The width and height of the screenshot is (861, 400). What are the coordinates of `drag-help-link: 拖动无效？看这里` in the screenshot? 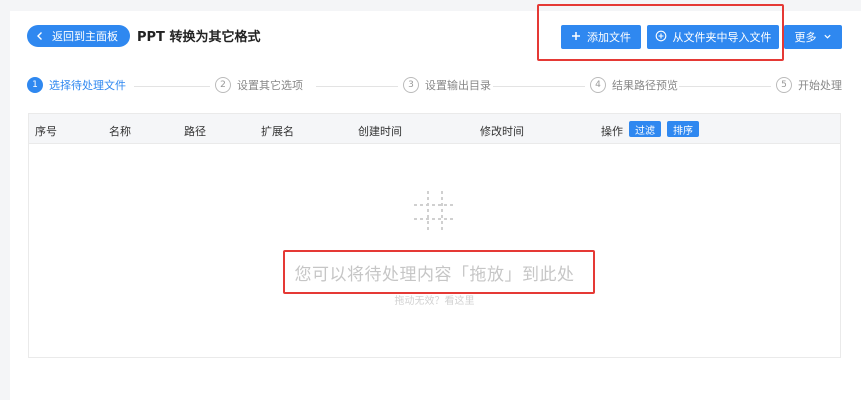 It's located at (434, 299).